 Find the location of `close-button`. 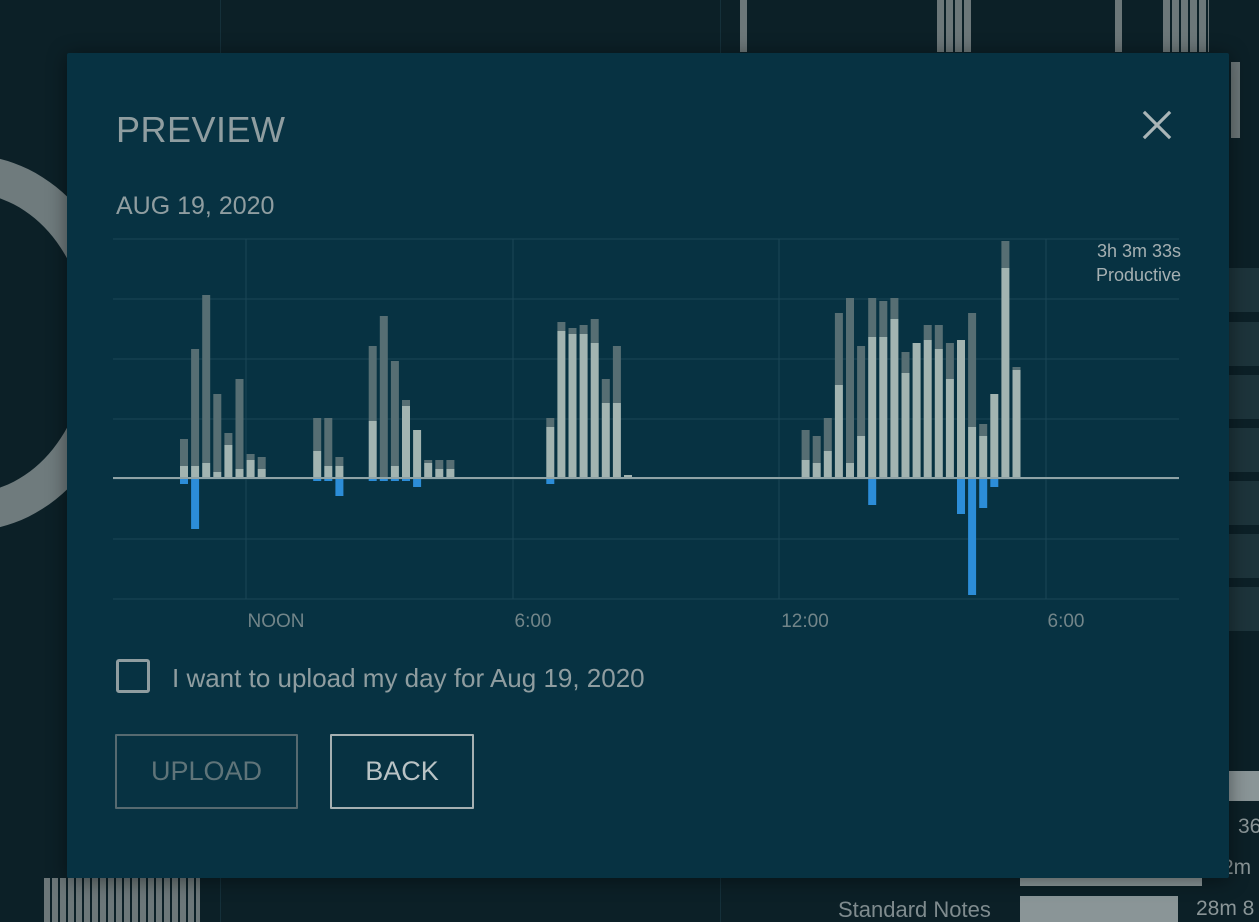

close-button is located at coordinates (1157, 125).